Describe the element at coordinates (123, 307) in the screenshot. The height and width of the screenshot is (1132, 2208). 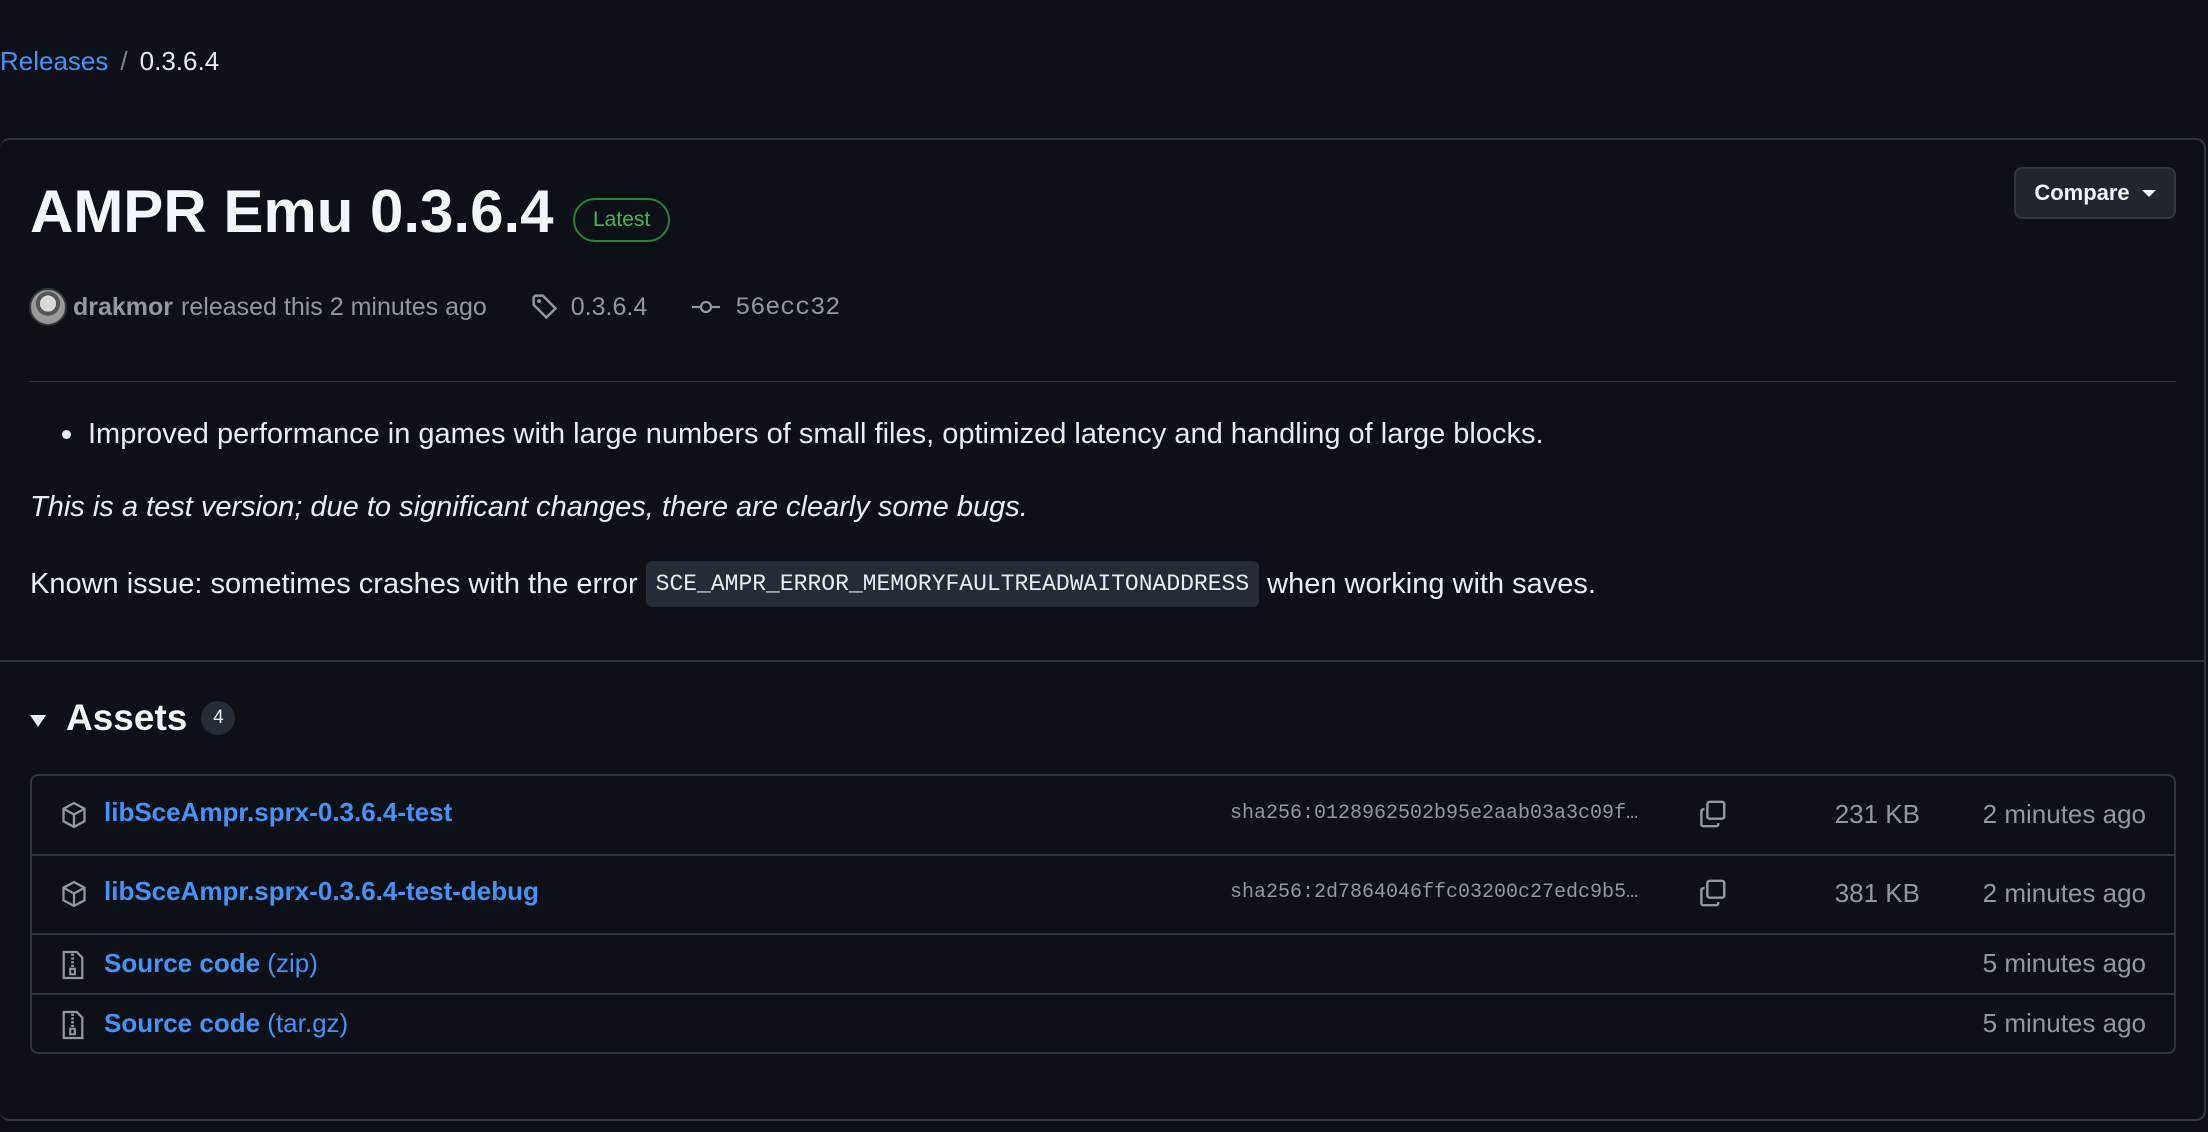
I see `author-link: drakmor` at that location.